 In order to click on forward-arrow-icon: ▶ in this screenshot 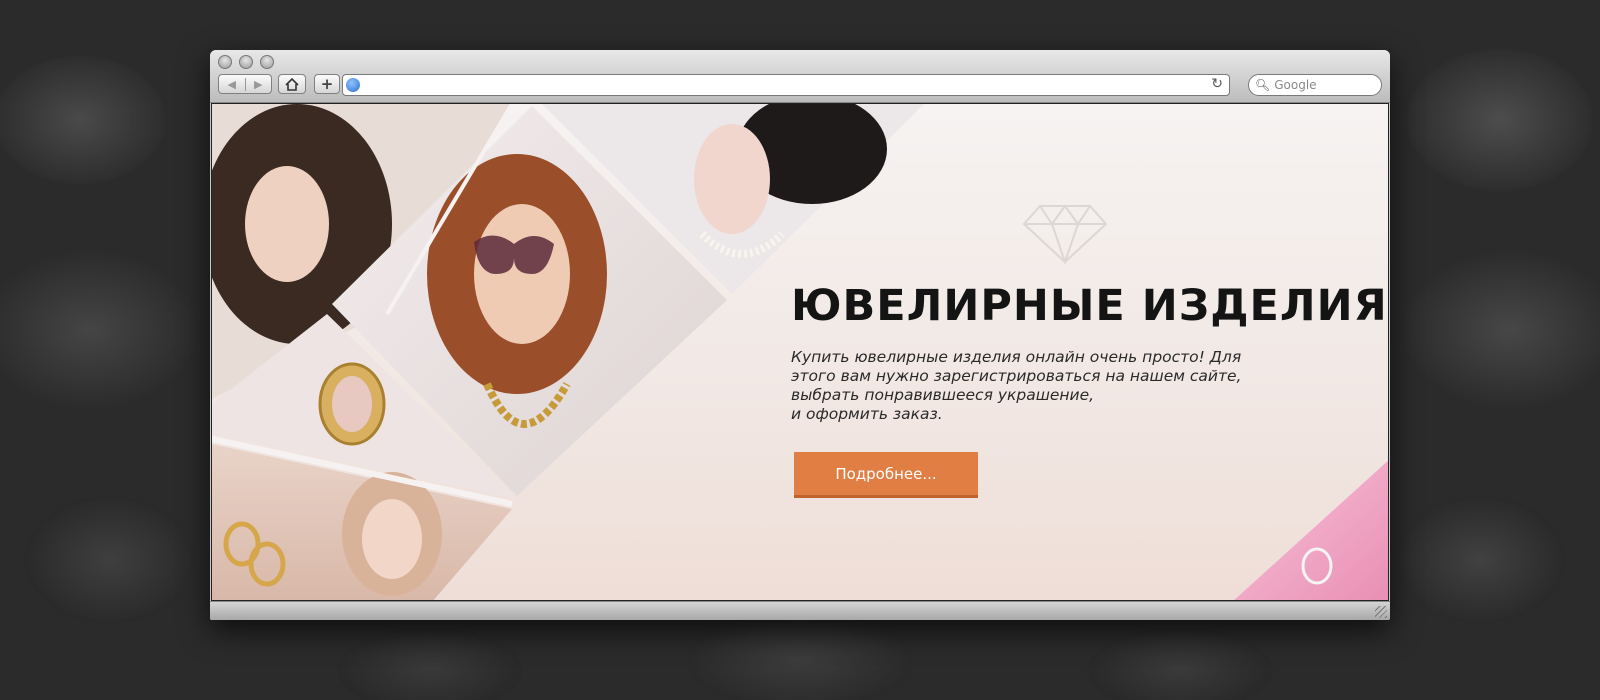, I will do `click(258, 84)`.